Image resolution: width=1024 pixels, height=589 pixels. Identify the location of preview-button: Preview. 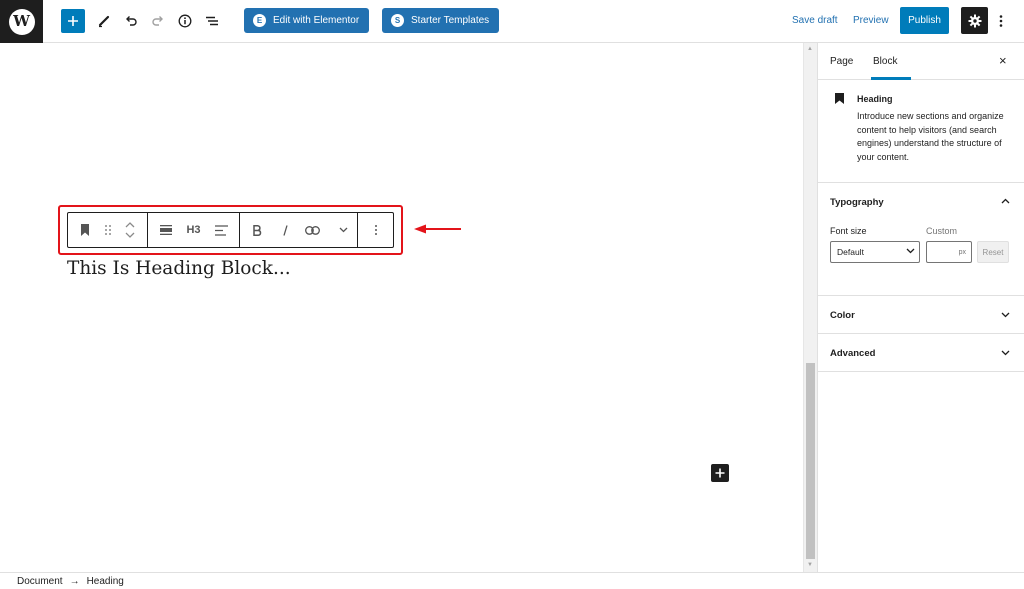
(871, 20).